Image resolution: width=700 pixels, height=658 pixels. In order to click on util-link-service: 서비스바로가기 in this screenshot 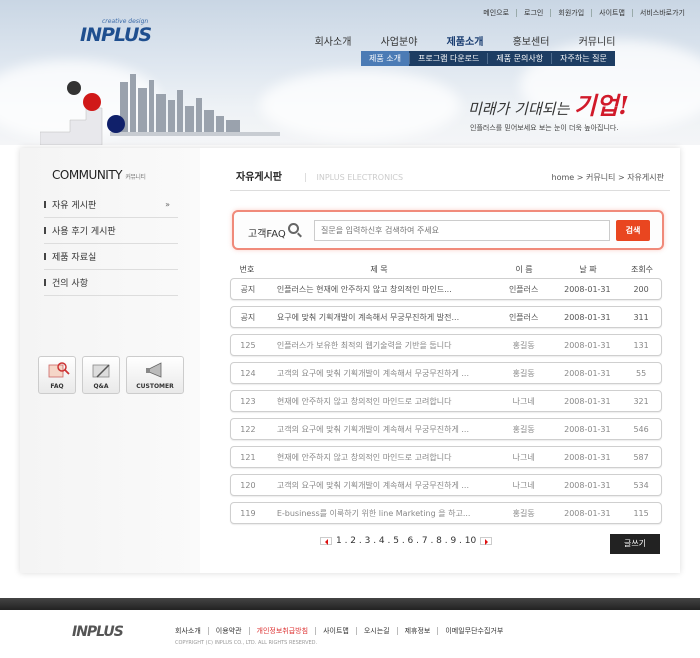, I will do `click(661, 13)`.